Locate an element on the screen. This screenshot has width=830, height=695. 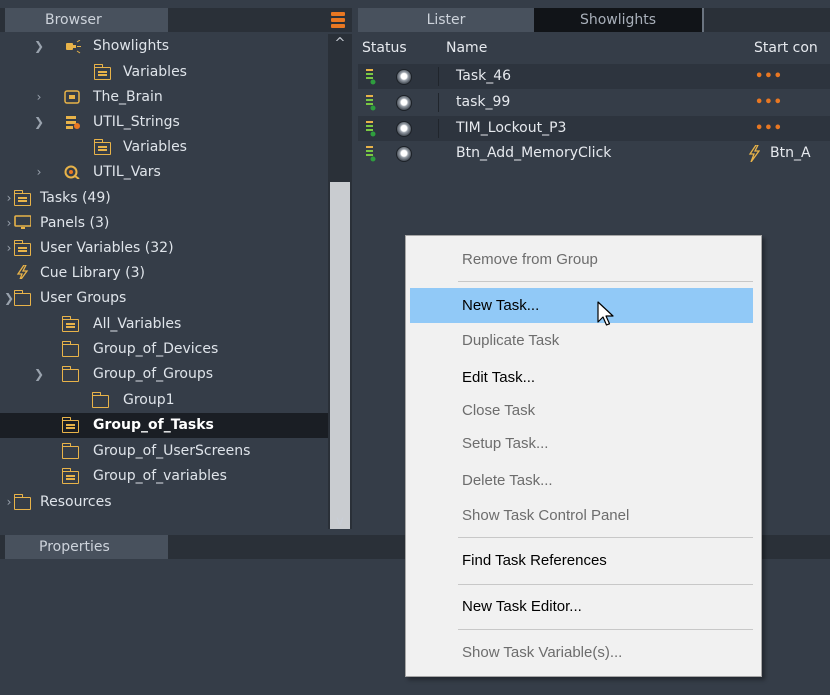
tree-item-label: User Variables (32) is located at coordinates (107, 248).